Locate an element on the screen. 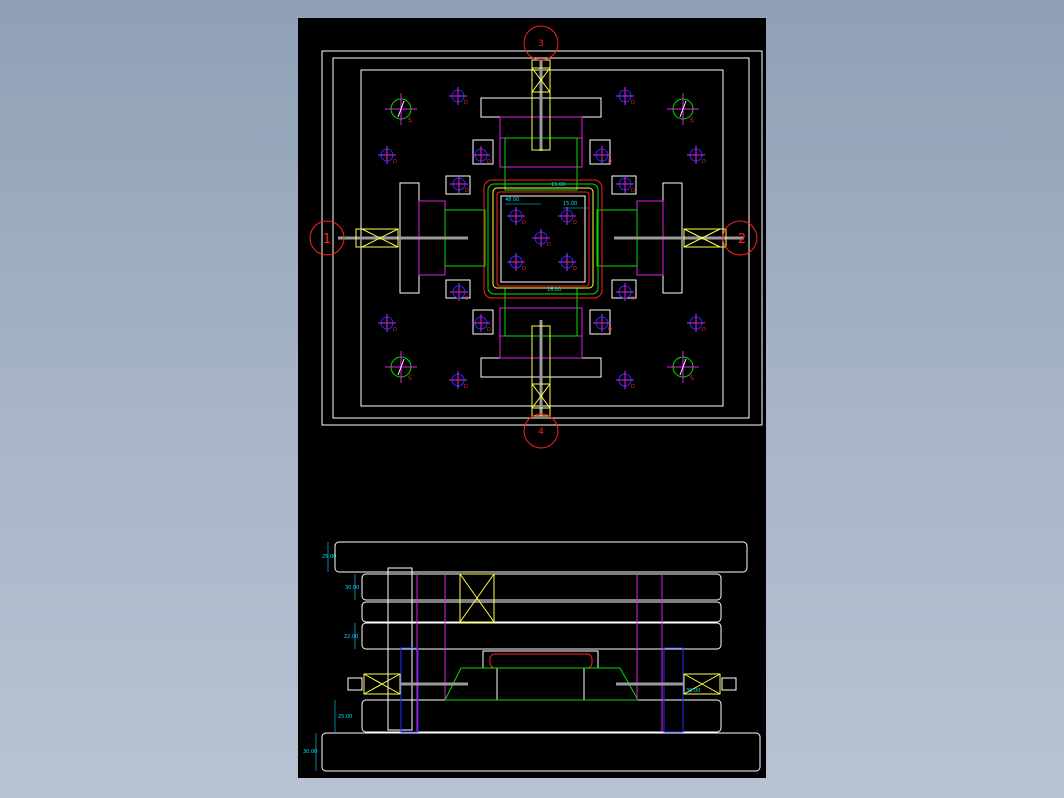  balloon-2-label: 2 is located at coordinates (742, 239).